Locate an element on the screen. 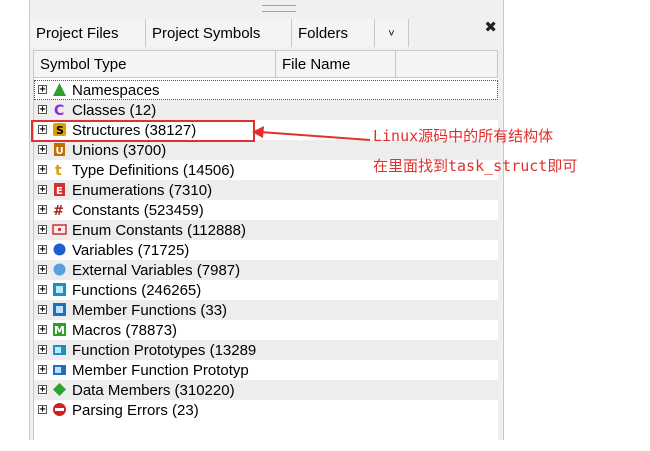  column-header: Symbol Type File Name is located at coordinates (265, 64).